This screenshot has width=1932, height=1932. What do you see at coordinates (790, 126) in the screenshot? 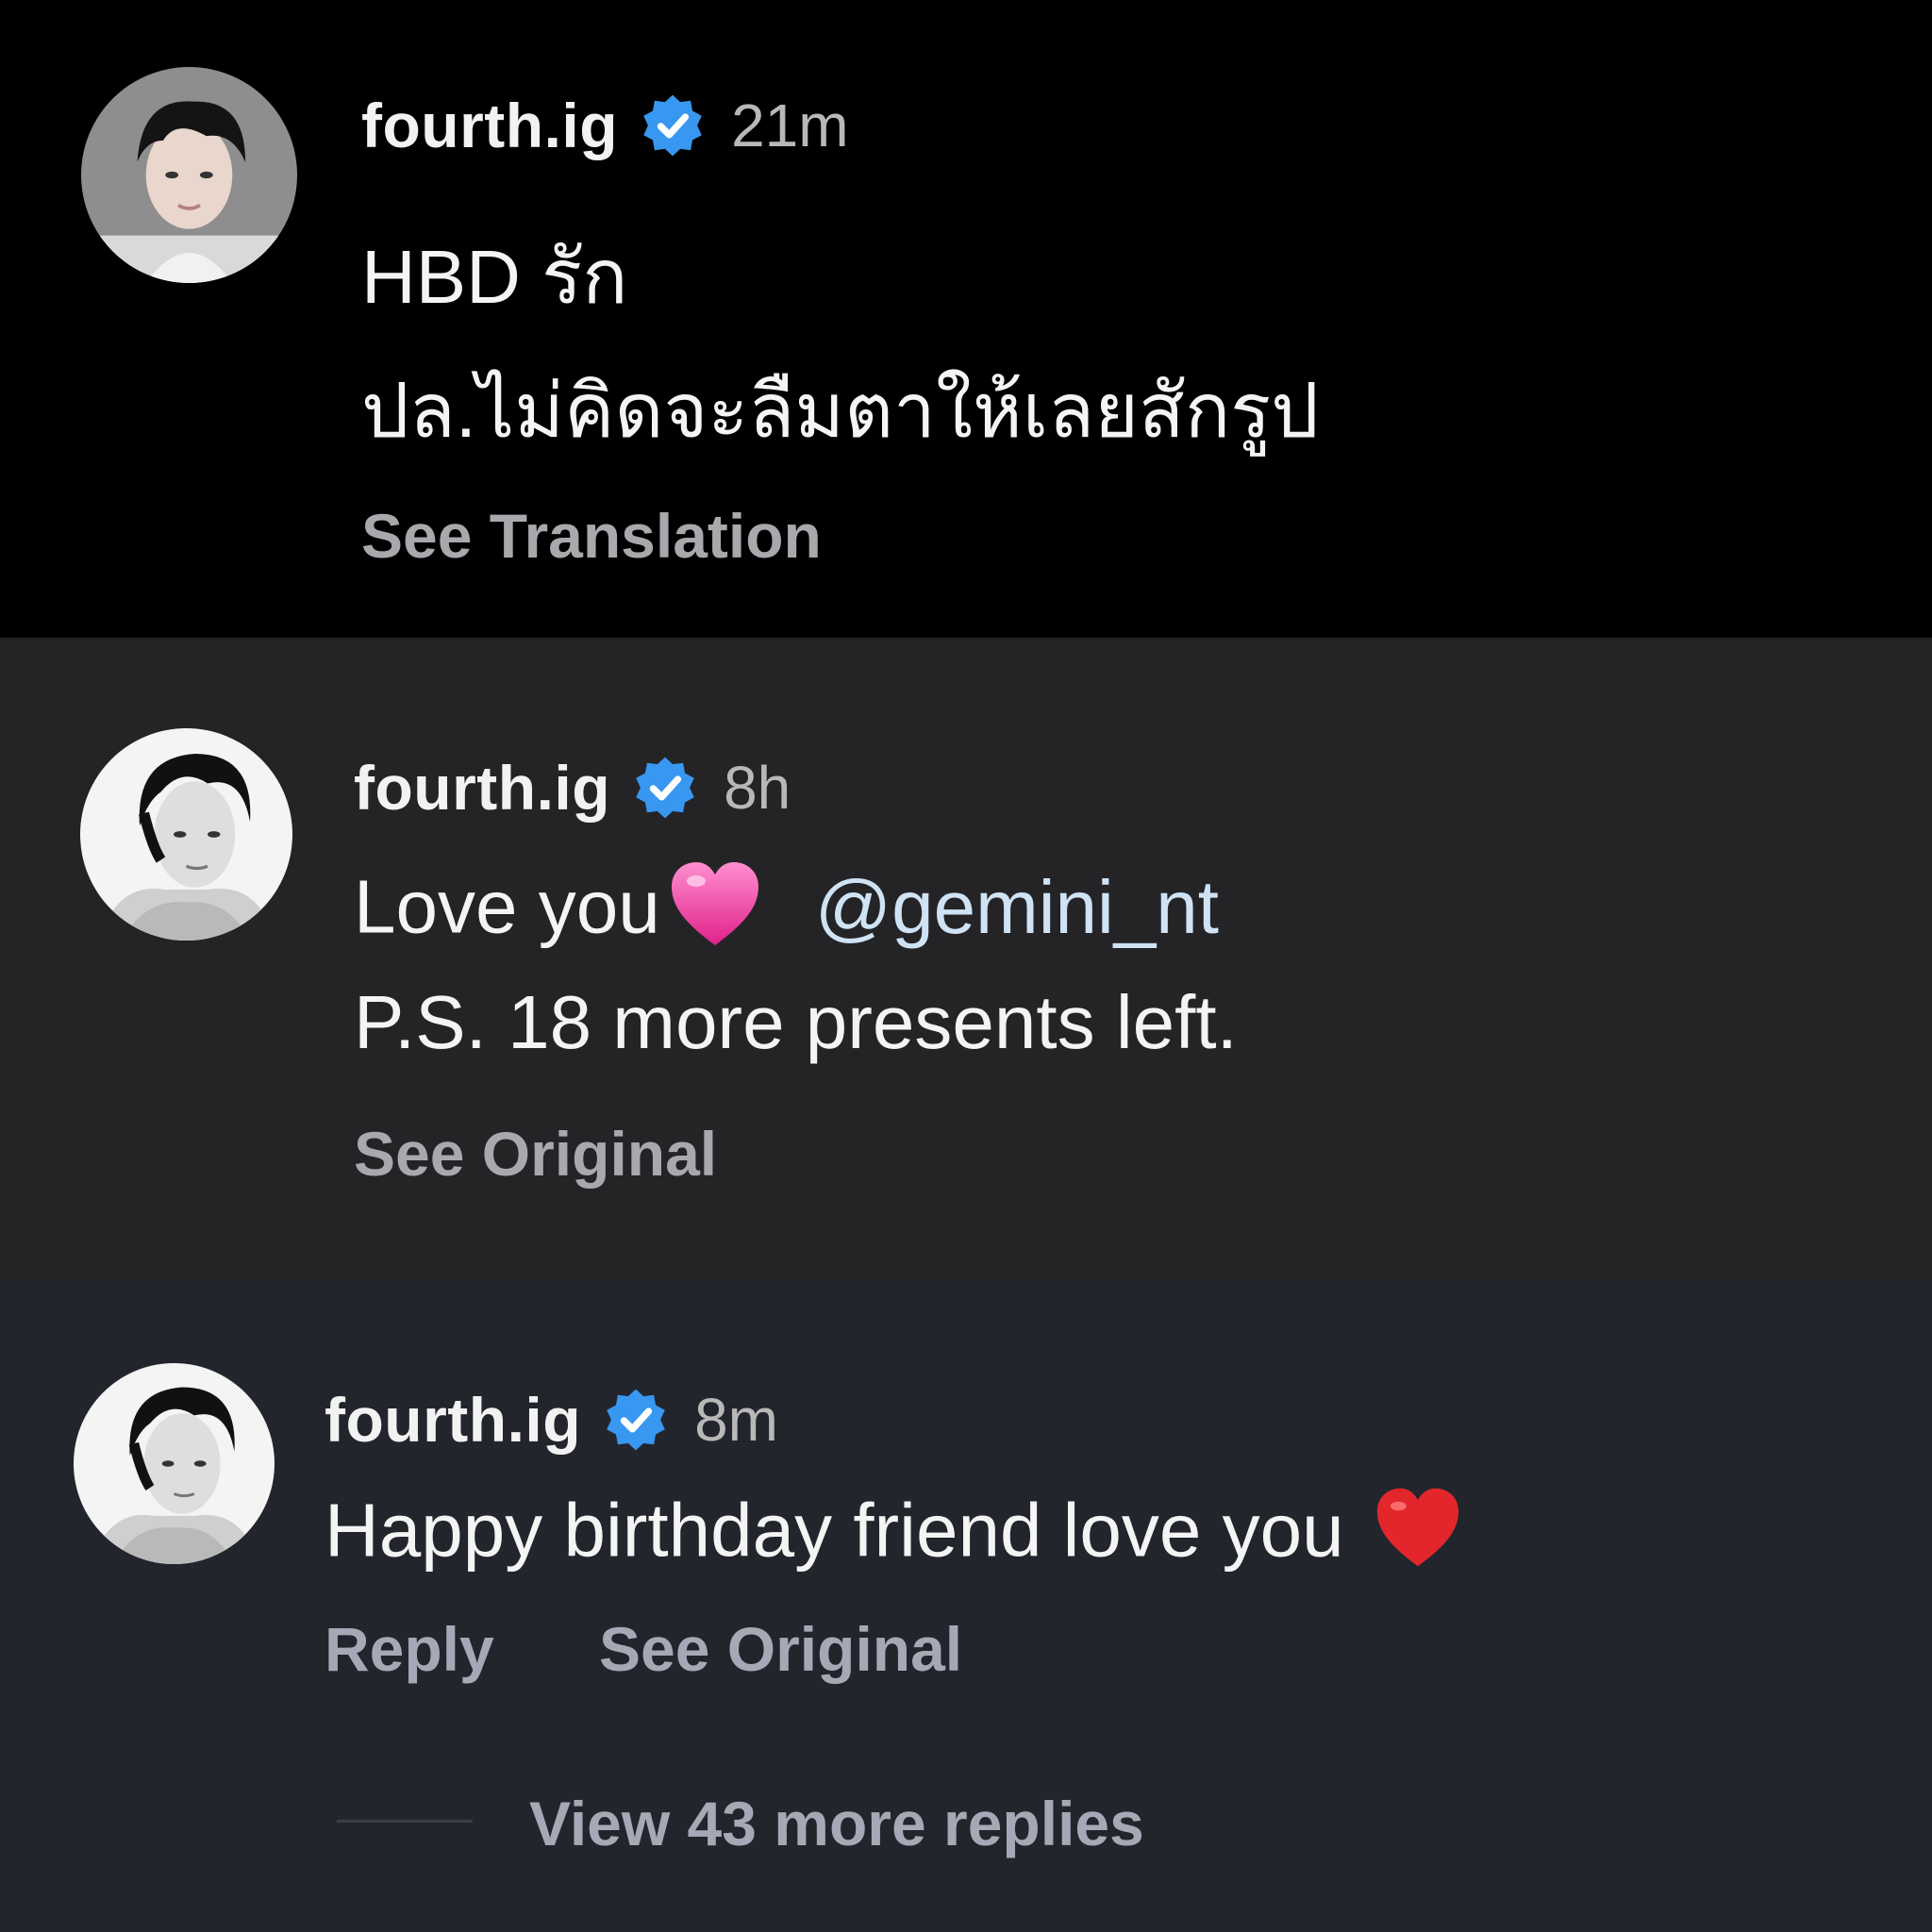
I see `timestamp: 21m` at bounding box center [790, 126].